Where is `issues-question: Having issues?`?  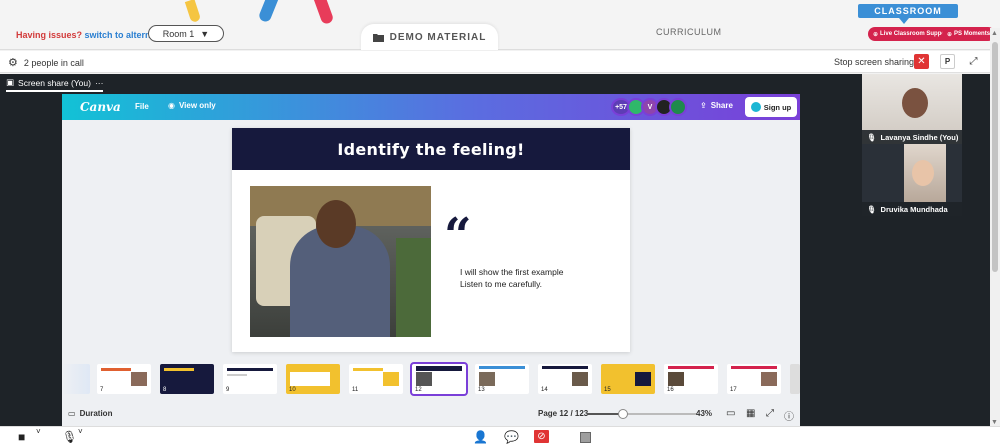
issues-question: Having issues? is located at coordinates (49, 35).